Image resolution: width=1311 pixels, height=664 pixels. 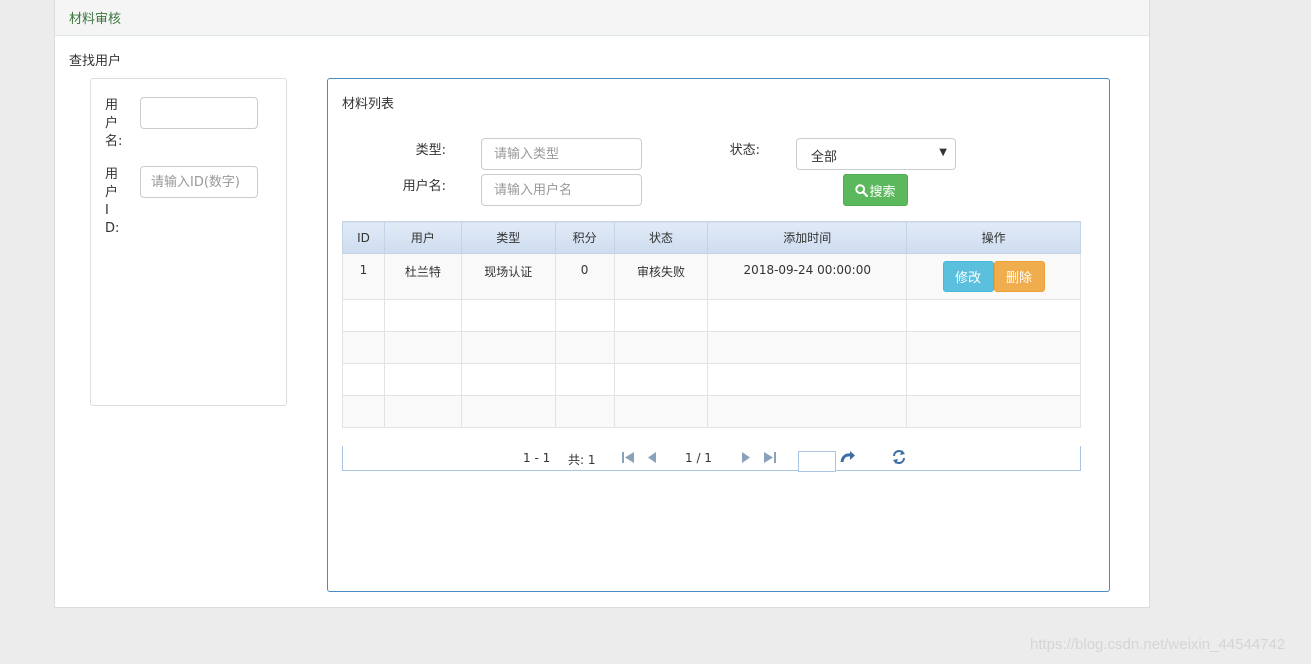 What do you see at coordinates (363, 276) in the screenshot?
I see `cell-id: 1` at bounding box center [363, 276].